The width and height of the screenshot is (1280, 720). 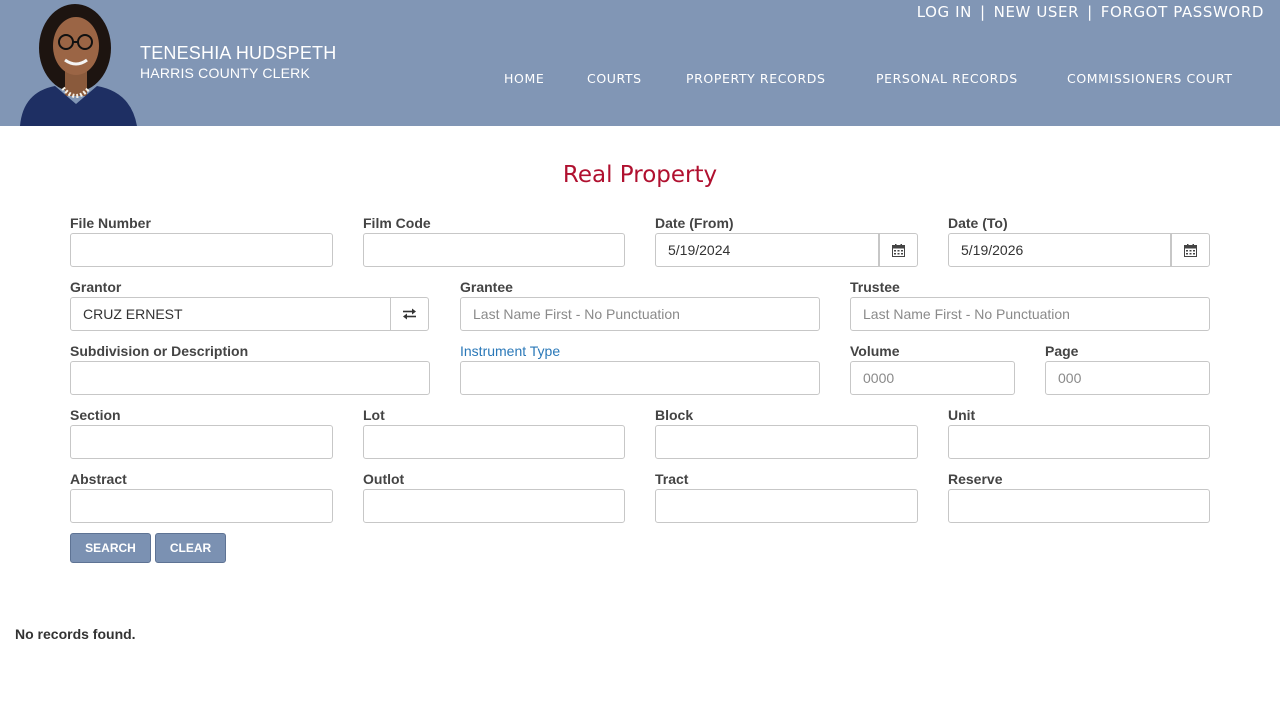 What do you see at coordinates (962, 415) in the screenshot?
I see `unit-label: Unit` at bounding box center [962, 415].